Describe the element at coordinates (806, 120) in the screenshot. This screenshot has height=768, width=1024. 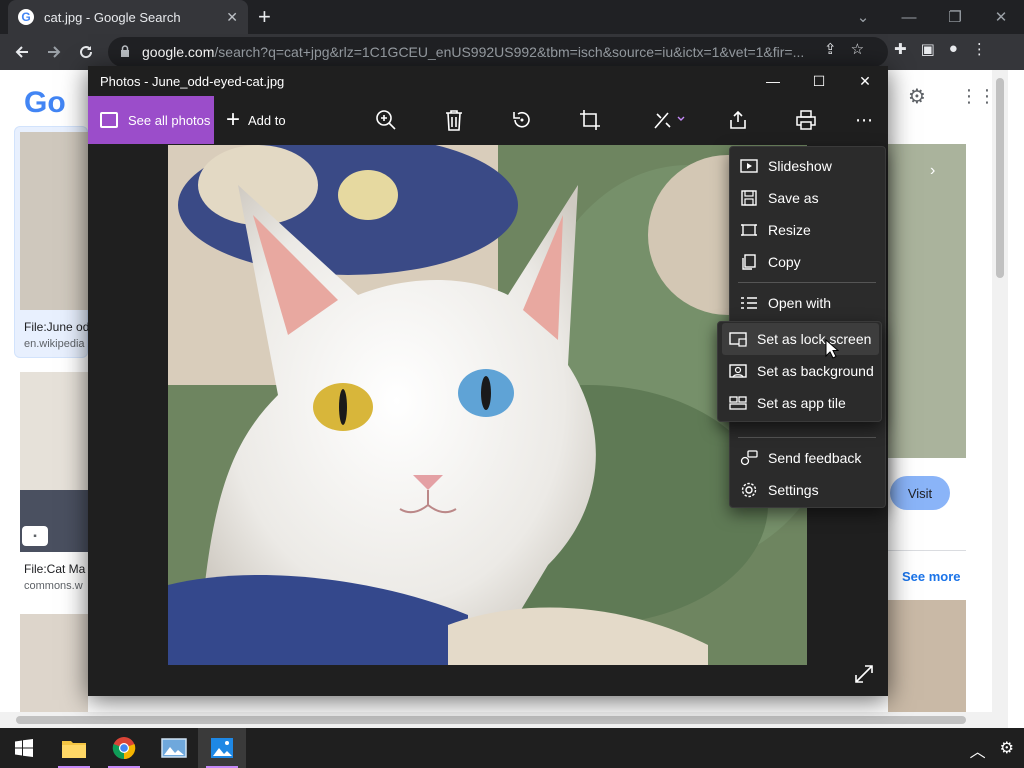
I see `print-icon` at that location.